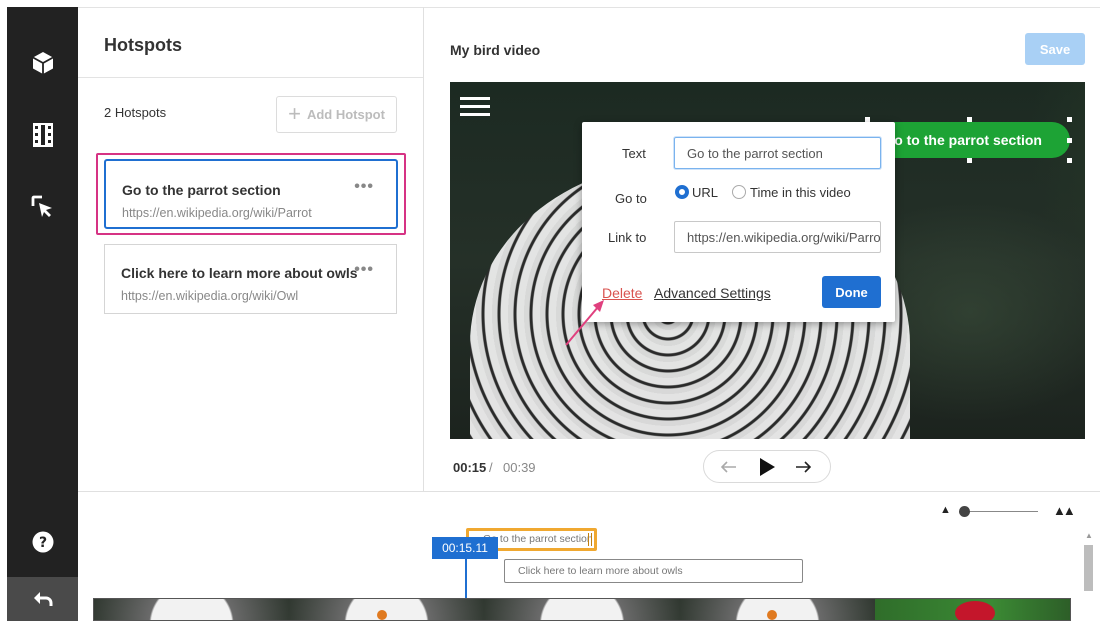 The width and height of the screenshot is (1100, 621). What do you see at coordinates (239, 273) in the screenshot?
I see `hotspot-title: Click here to learn more about owls` at bounding box center [239, 273].